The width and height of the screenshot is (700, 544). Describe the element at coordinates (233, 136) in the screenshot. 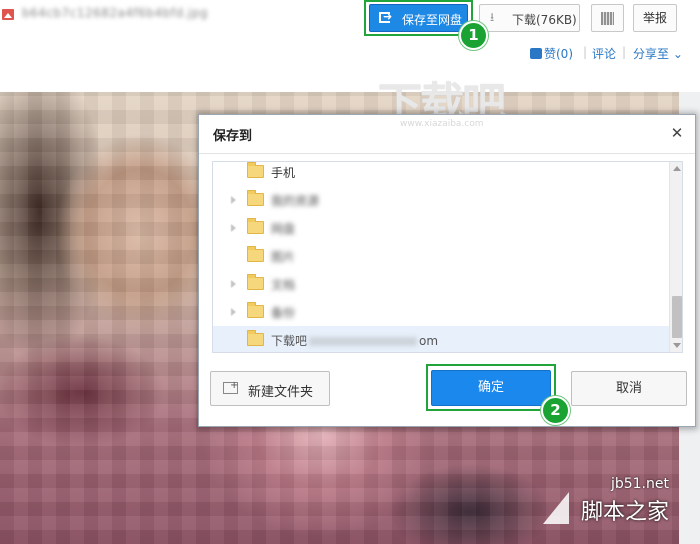

I see `dialog-title: 保存到` at that location.